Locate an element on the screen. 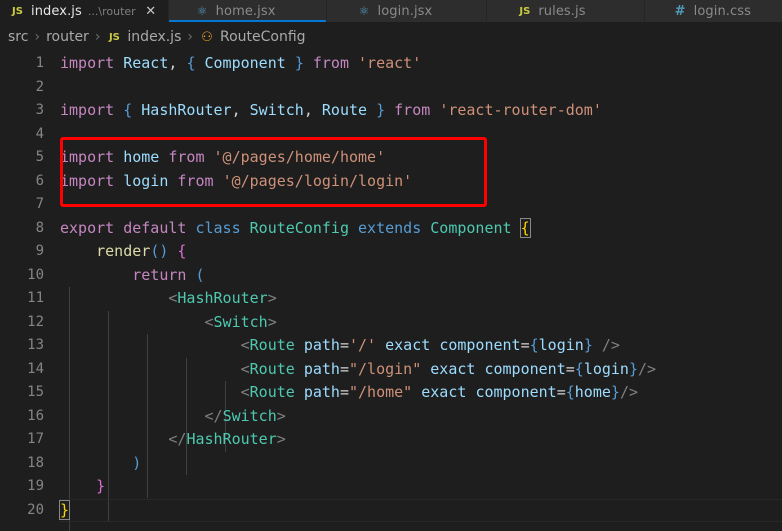  tab-rules-js: JS rules.js is located at coordinates (566, 11).